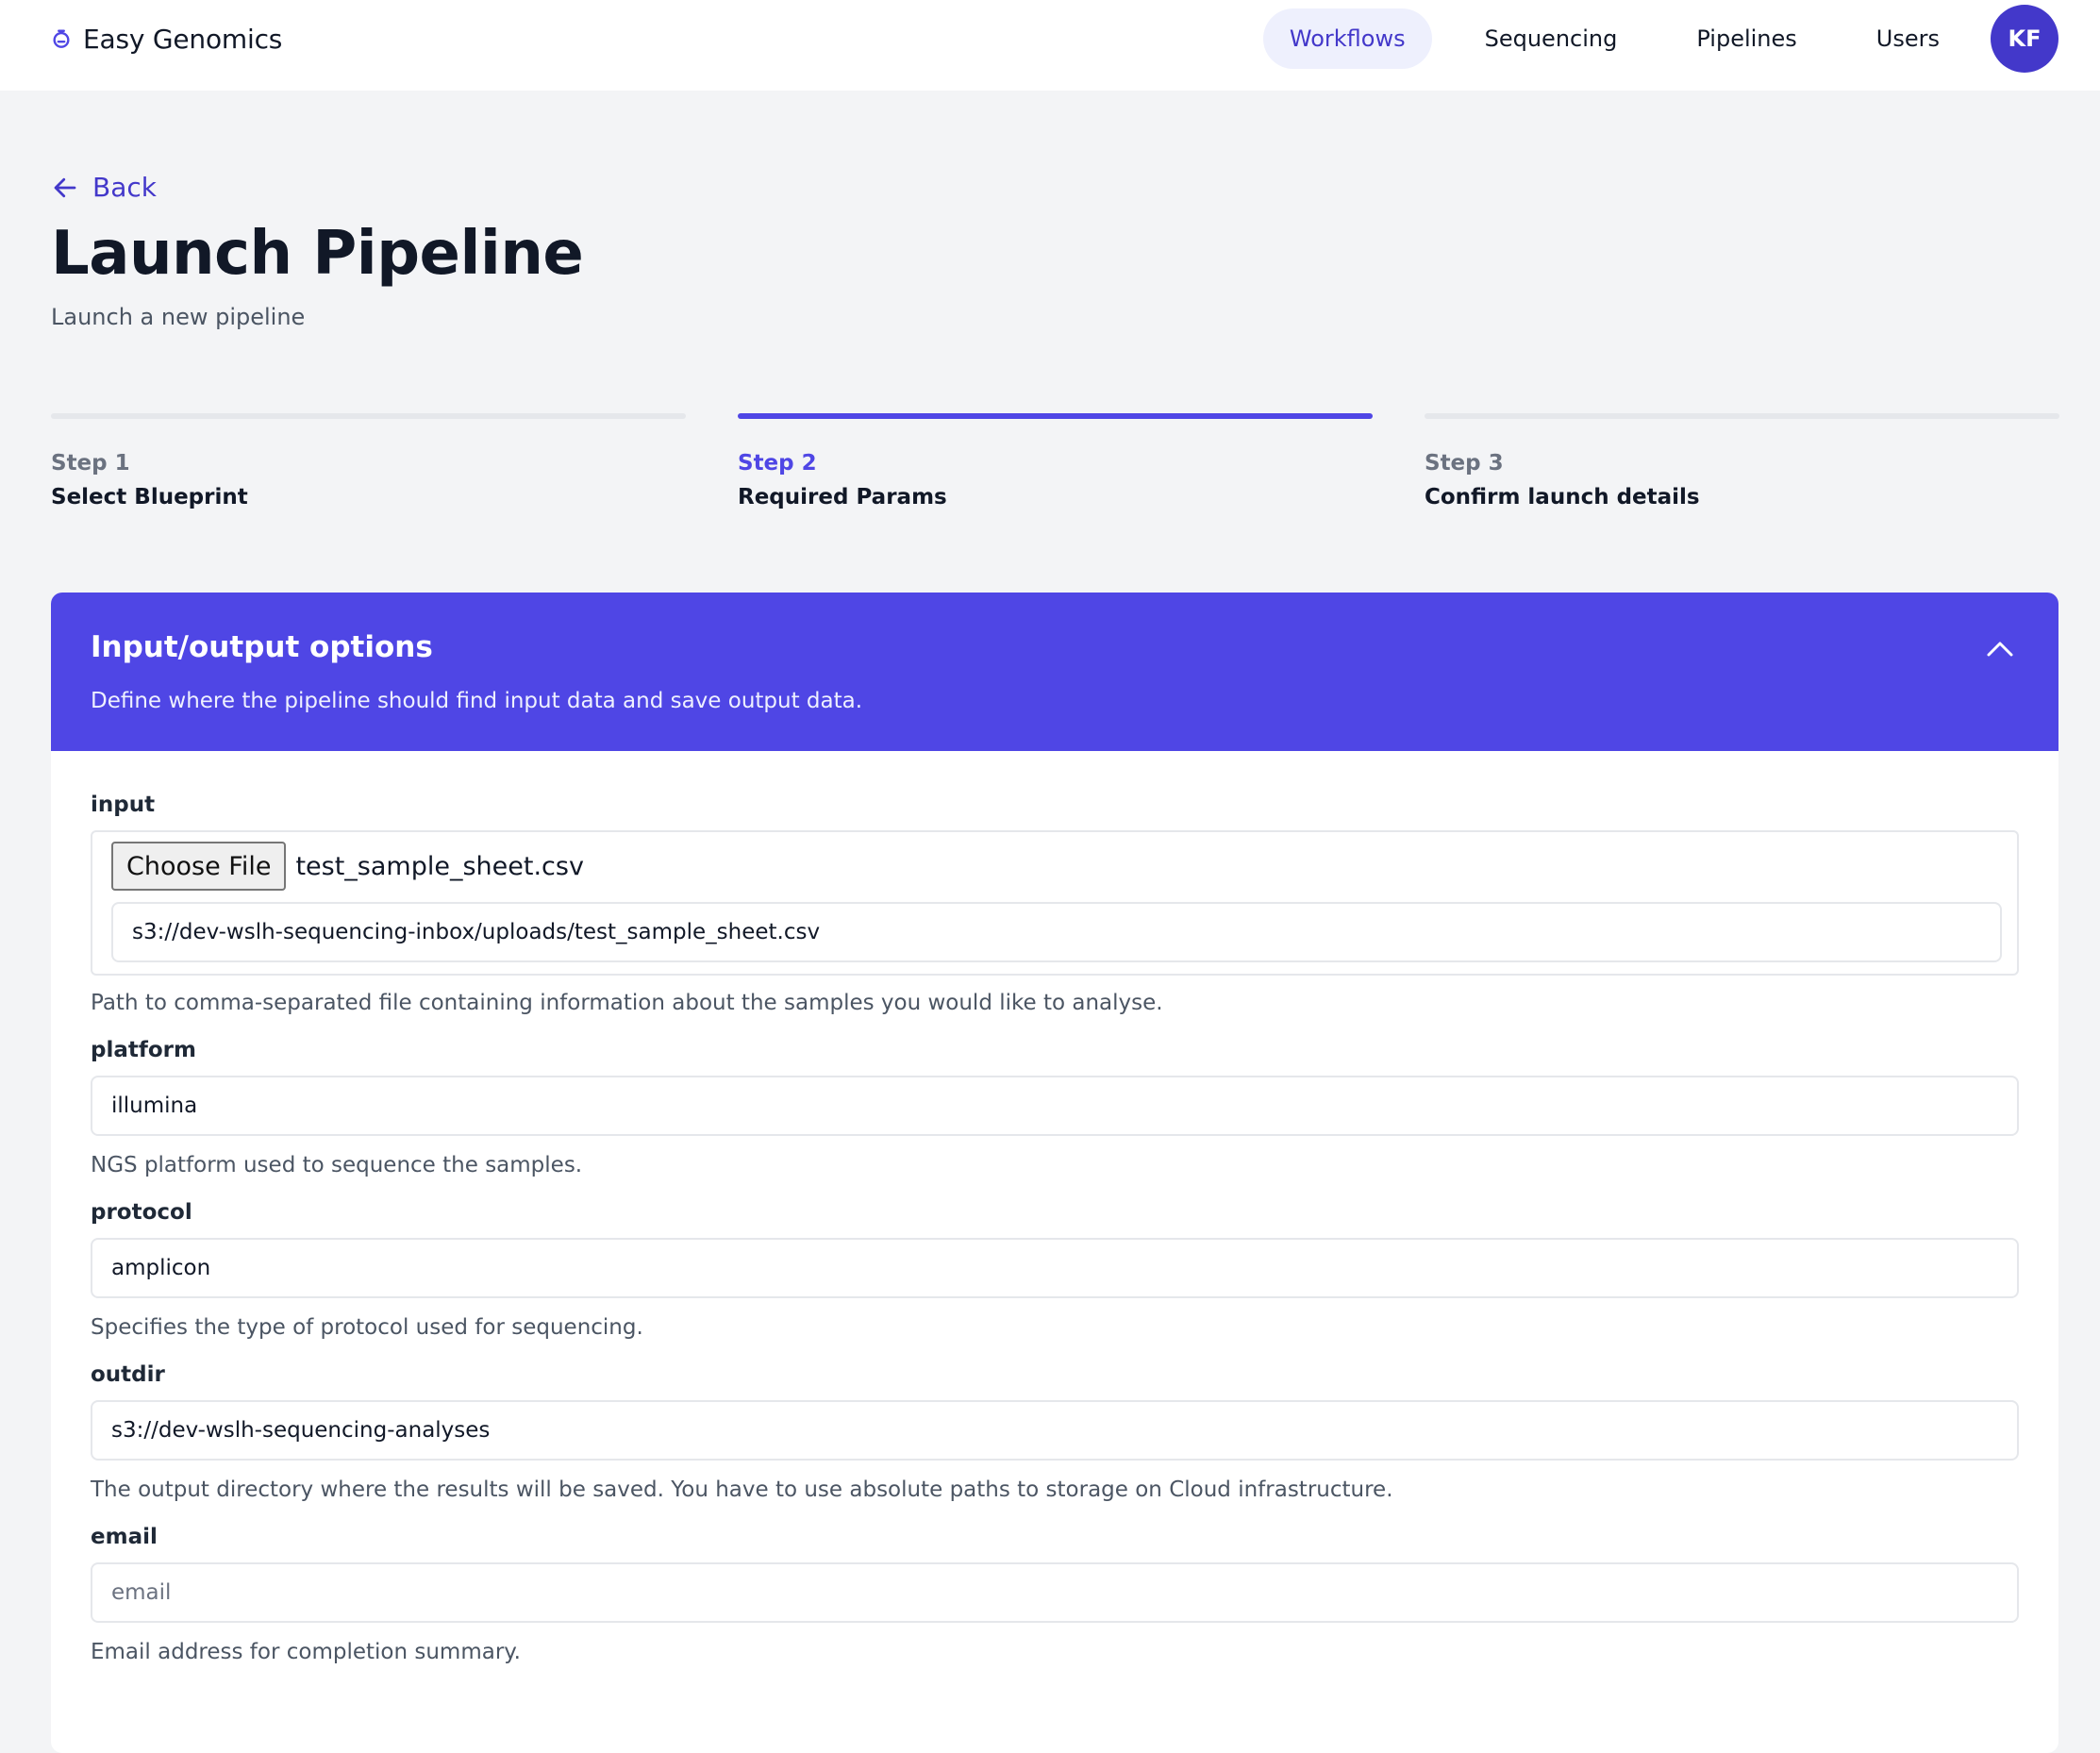 The width and height of the screenshot is (2100, 1753). I want to click on email-field, so click(1055, 1592).